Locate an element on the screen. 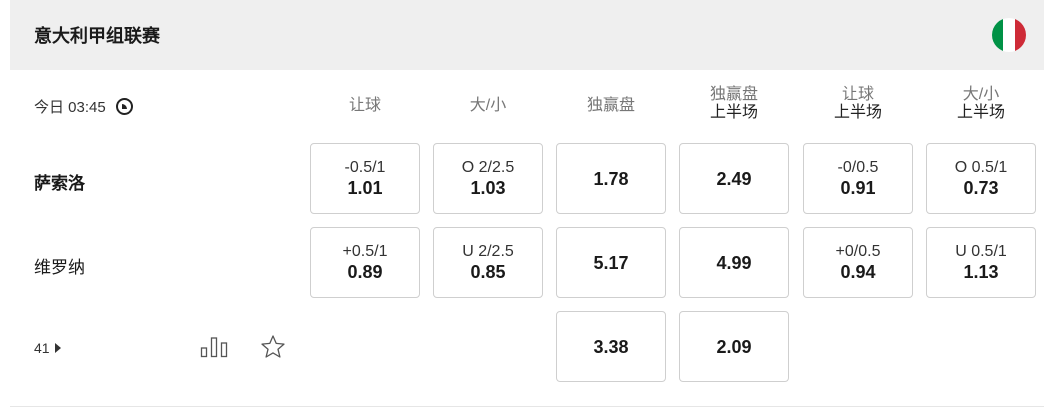 The width and height of the screenshot is (1044, 409). odds-price: 3.38 is located at coordinates (611, 346).